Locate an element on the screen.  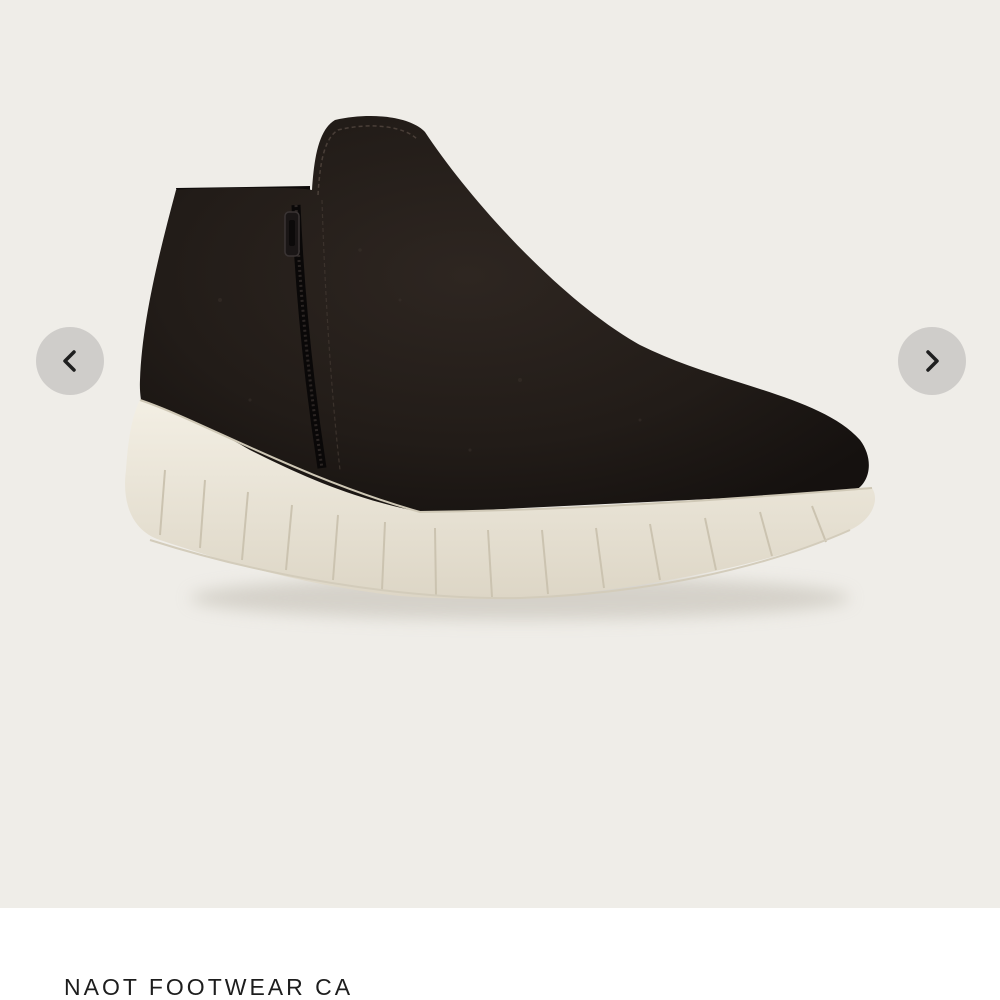
chevron-left-icon is located at coordinates (69, 361).